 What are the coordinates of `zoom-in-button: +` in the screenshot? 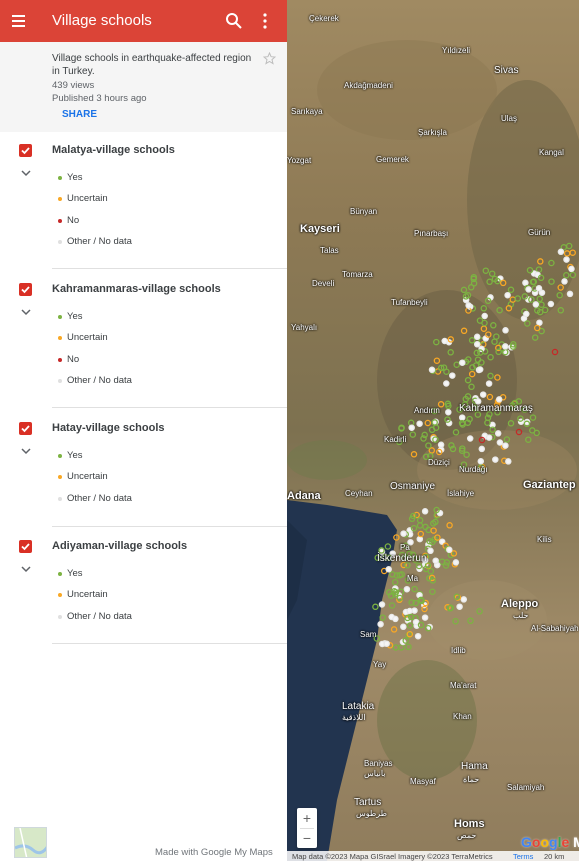 It's located at (307, 818).